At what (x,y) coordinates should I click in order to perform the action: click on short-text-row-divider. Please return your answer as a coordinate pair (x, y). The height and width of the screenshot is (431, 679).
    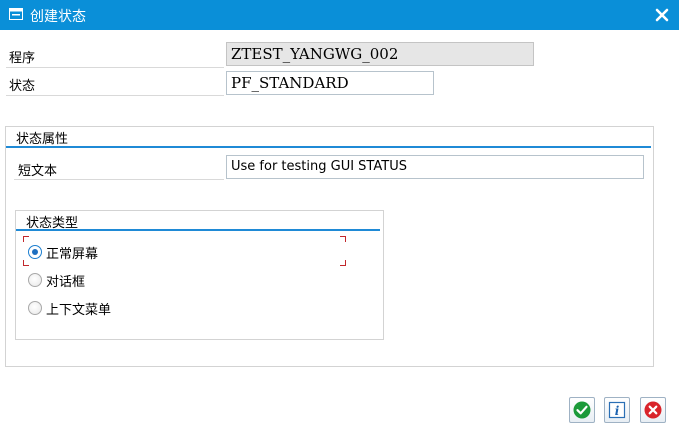
    Looking at the image, I should click on (119, 179).